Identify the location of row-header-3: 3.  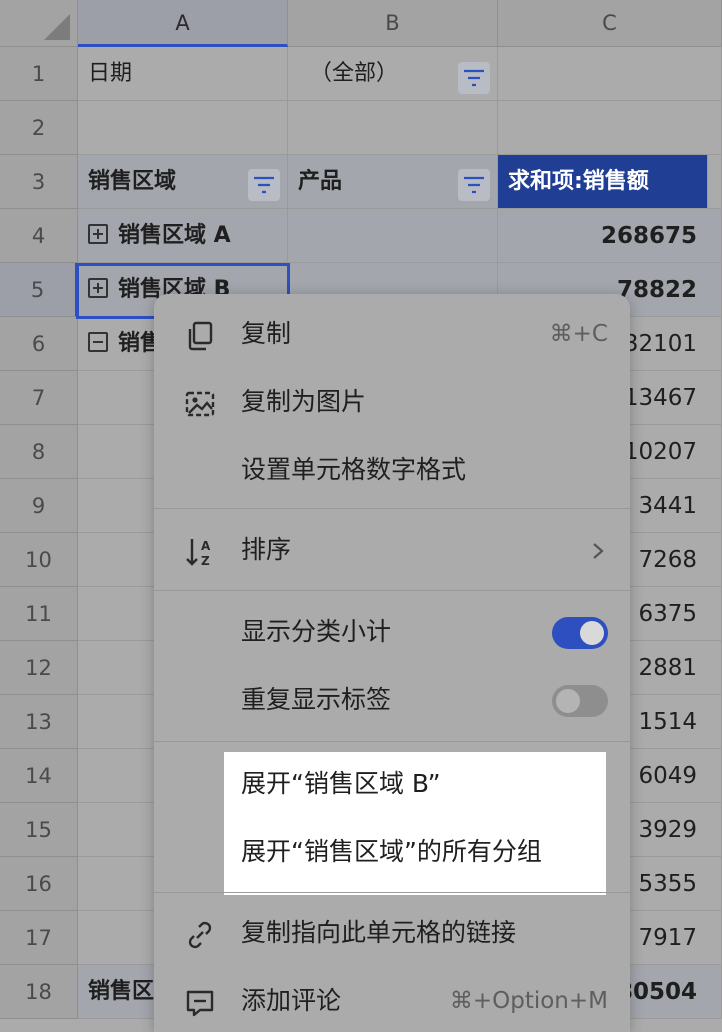
(39, 182).